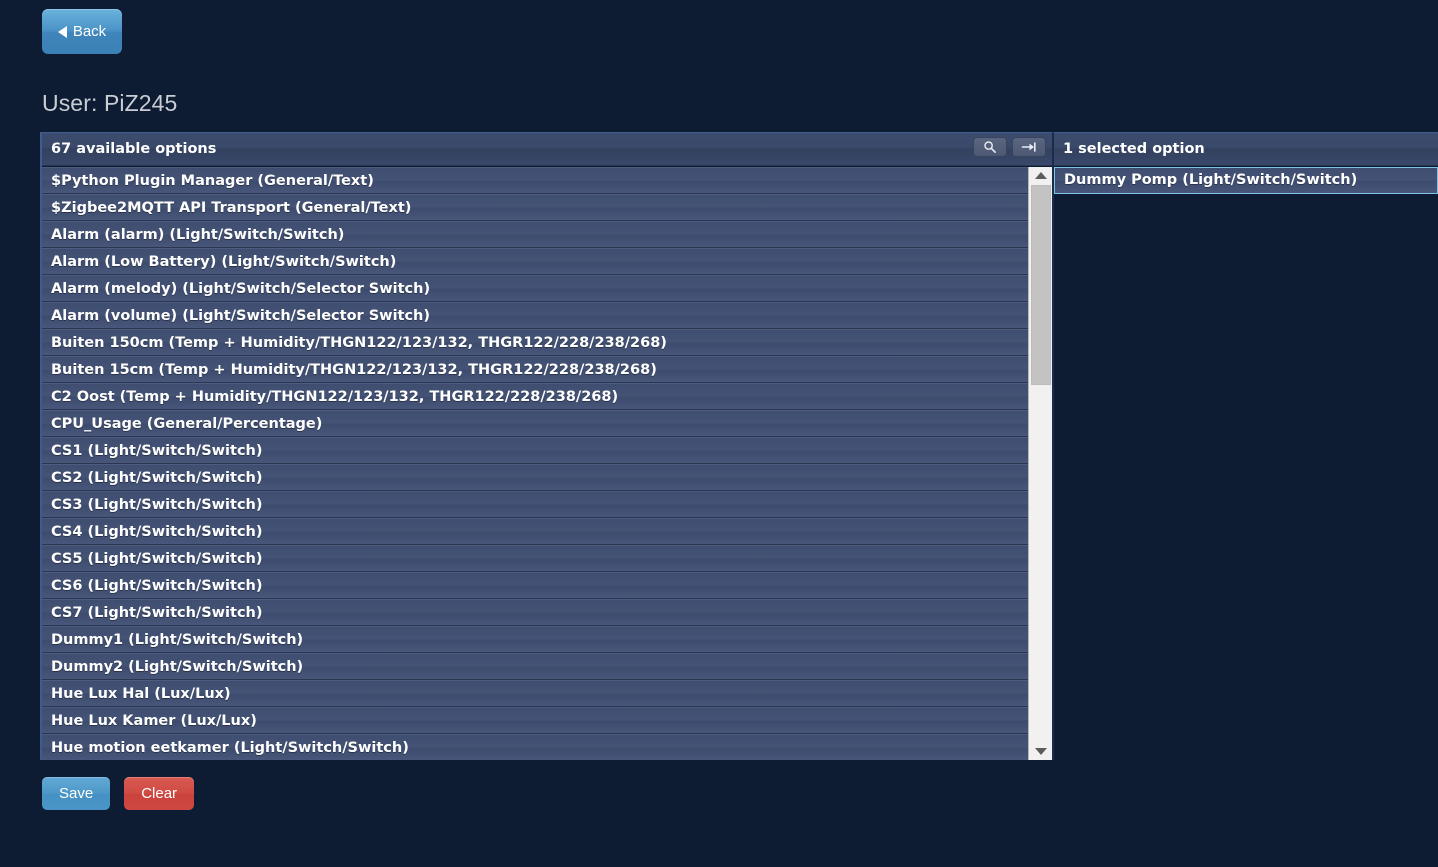 This screenshot has height=867, width=1438. What do you see at coordinates (536, 423) in the screenshot?
I see `available-option-item: CPU_Usage (General/Percentage)` at bounding box center [536, 423].